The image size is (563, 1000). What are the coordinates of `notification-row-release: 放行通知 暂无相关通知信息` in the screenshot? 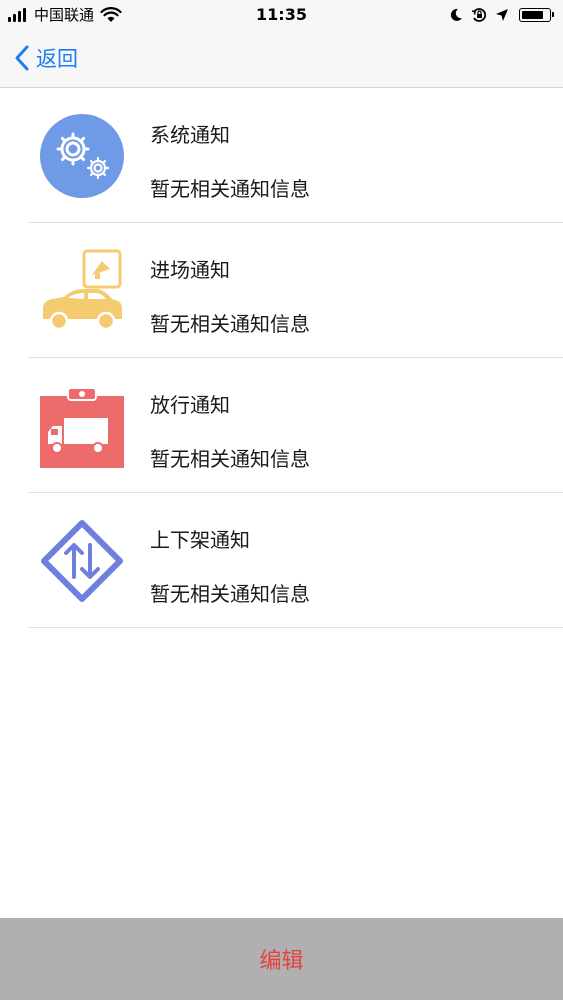 It's located at (281, 425).